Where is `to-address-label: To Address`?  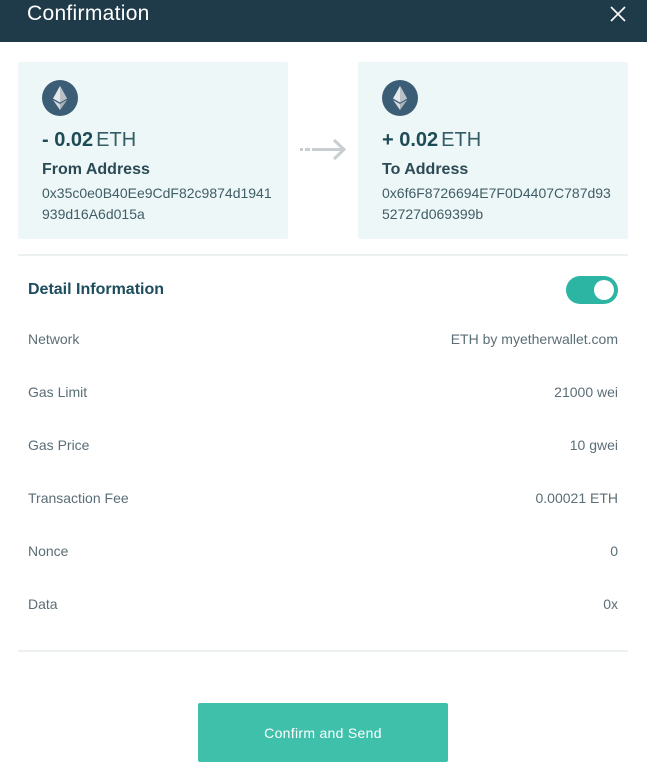 to-address-label: To Address is located at coordinates (425, 169).